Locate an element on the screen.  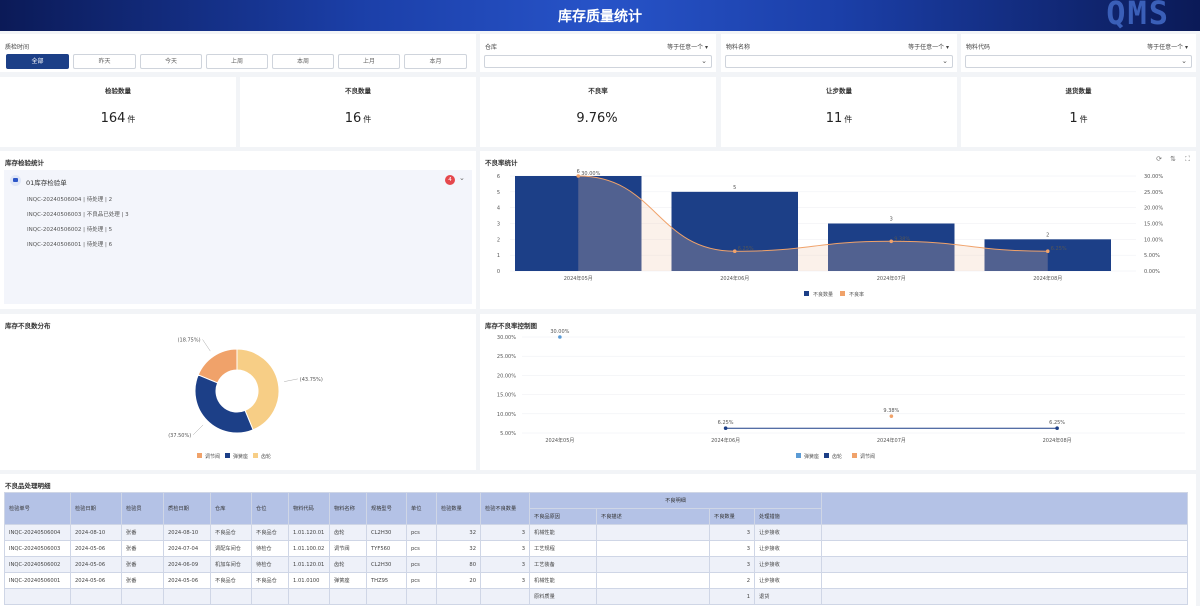
page-title: 库存质量统计 is located at coordinates (600, 17).